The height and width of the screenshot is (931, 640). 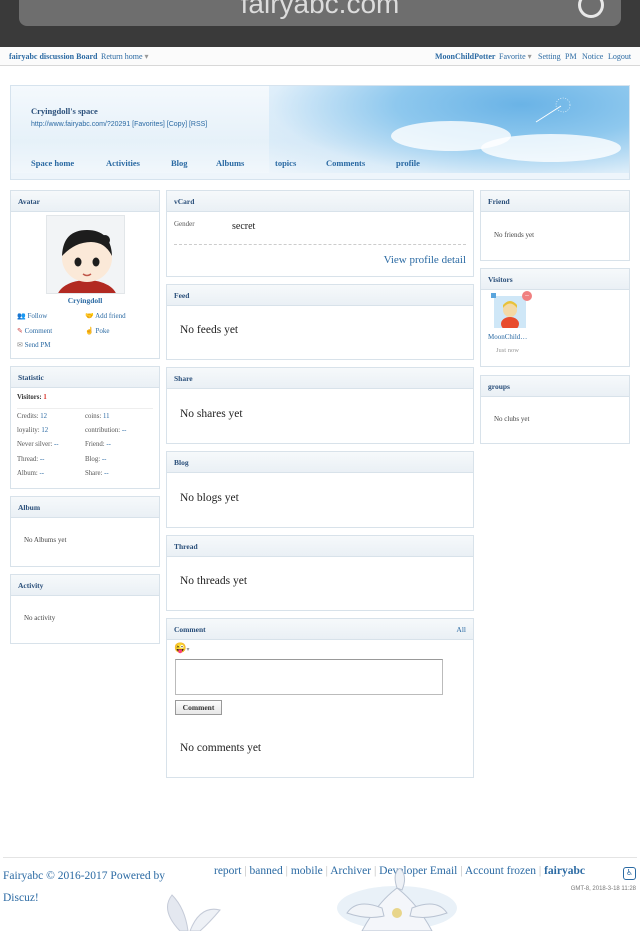 I want to click on favorite-link: Favorite ▾, so click(x=515, y=56).